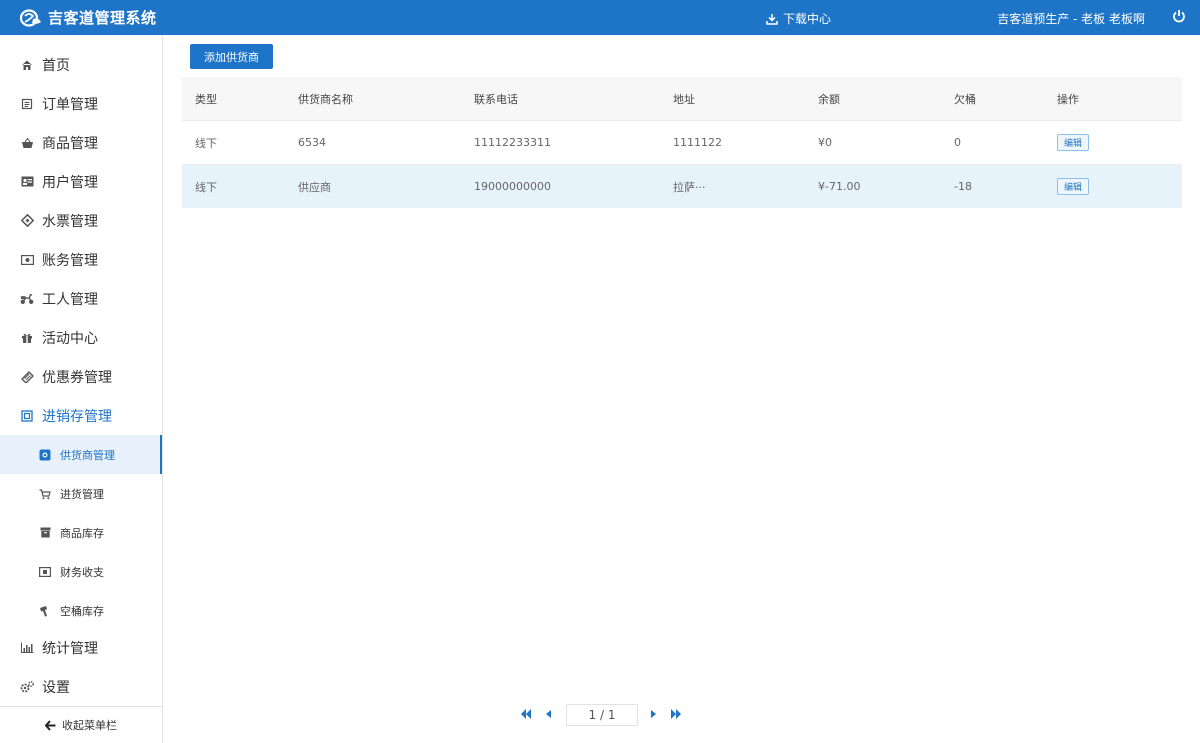 The image size is (1200, 743). Describe the element at coordinates (314, 187) in the screenshot. I see `cell-name: 供应商` at that location.